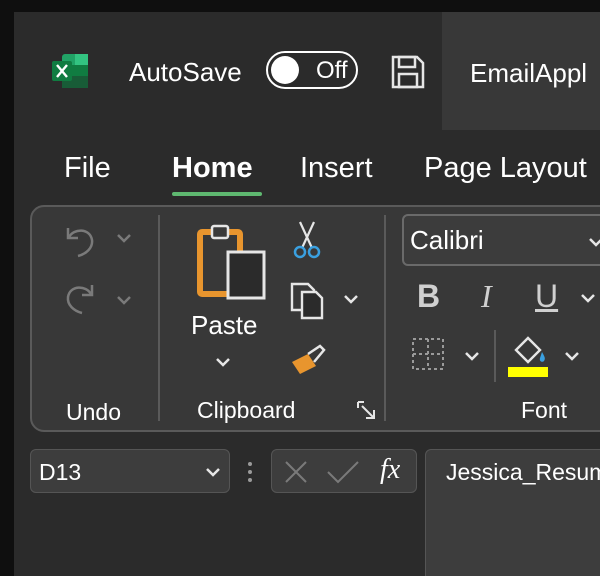  I want to click on redo-dropdown-chevron-icon, so click(124, 300).